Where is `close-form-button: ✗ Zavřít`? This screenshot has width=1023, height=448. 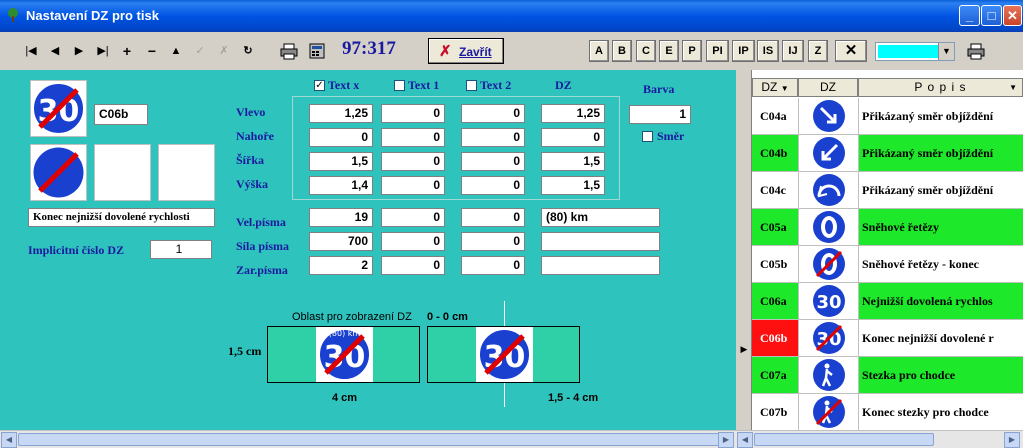 close-form-button: ✗ Zavřít is located at coordinates (466, 51).